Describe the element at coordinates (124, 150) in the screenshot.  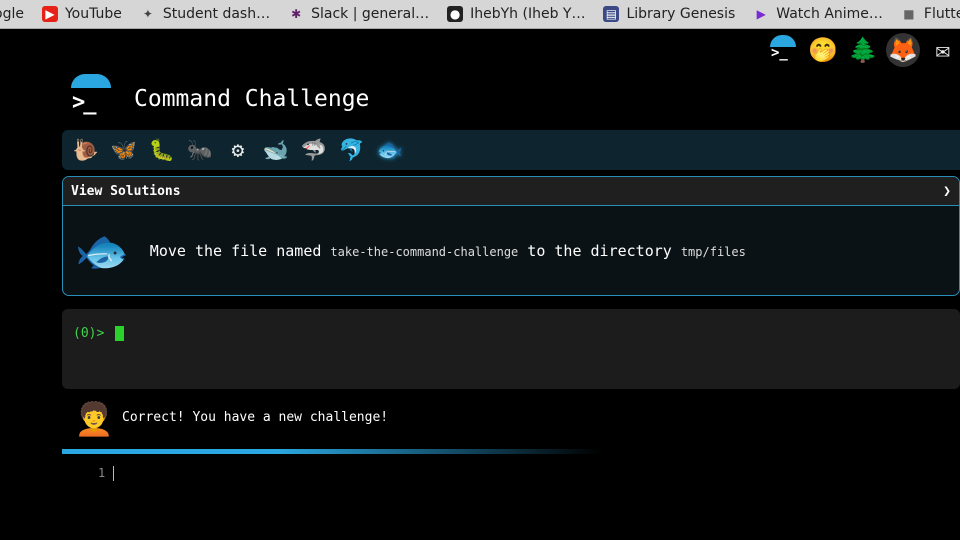
I see `butterfly-icon: 🦋` at that location.